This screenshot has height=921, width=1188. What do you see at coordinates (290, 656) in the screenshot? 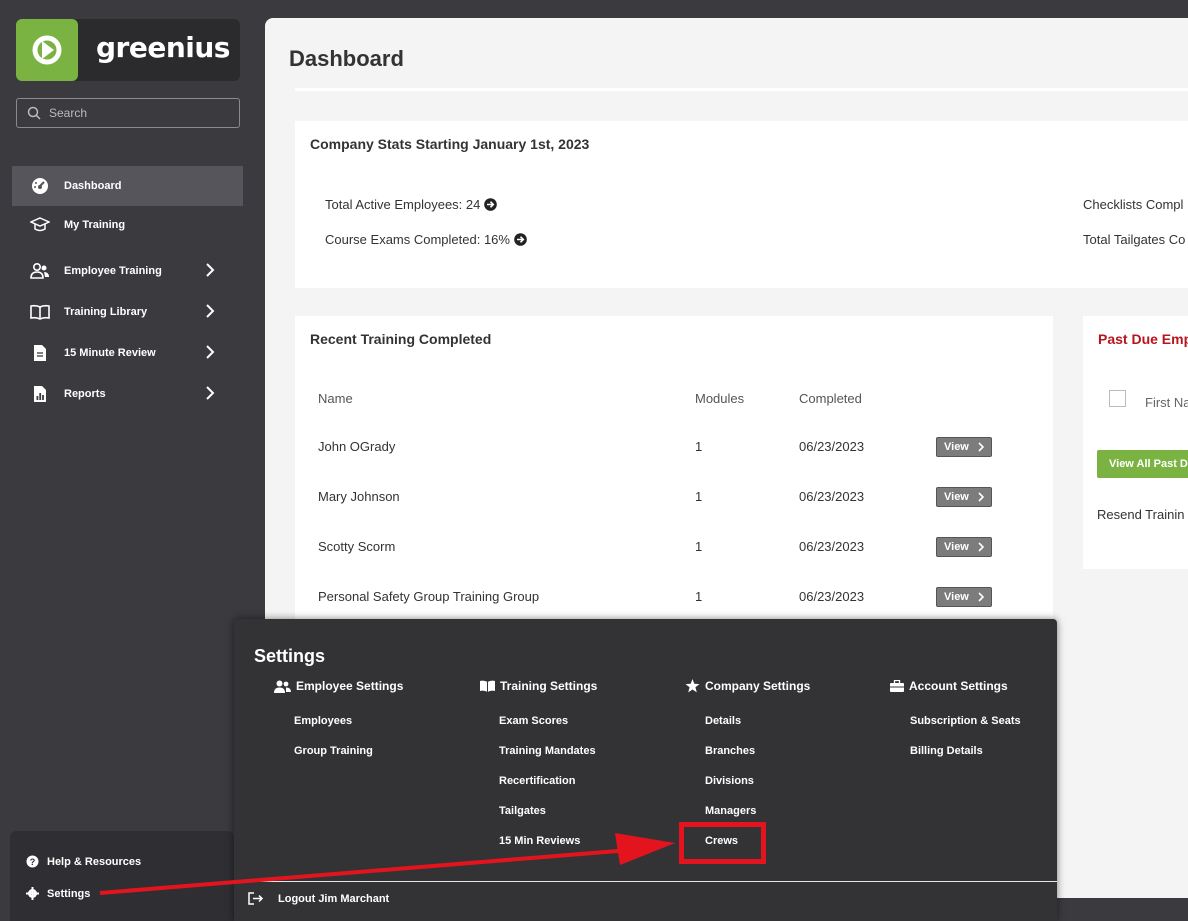
I see `settings-menu-title: Settings` at bounding box center [290, 656].